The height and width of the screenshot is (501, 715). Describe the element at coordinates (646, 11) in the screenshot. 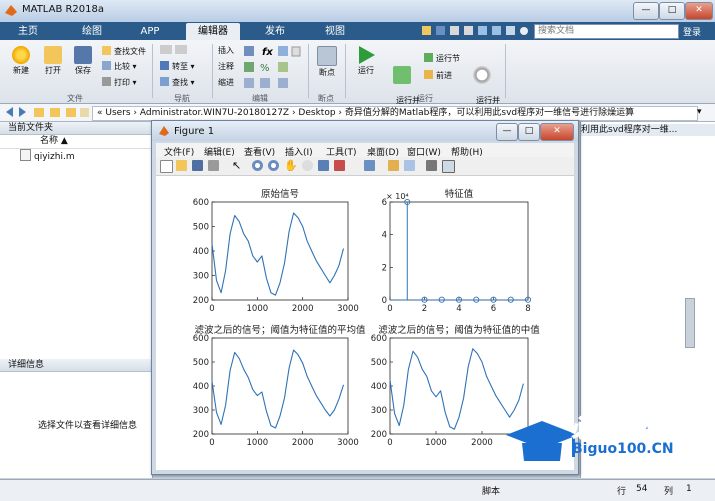

I see `minimize-button: —` at that location.